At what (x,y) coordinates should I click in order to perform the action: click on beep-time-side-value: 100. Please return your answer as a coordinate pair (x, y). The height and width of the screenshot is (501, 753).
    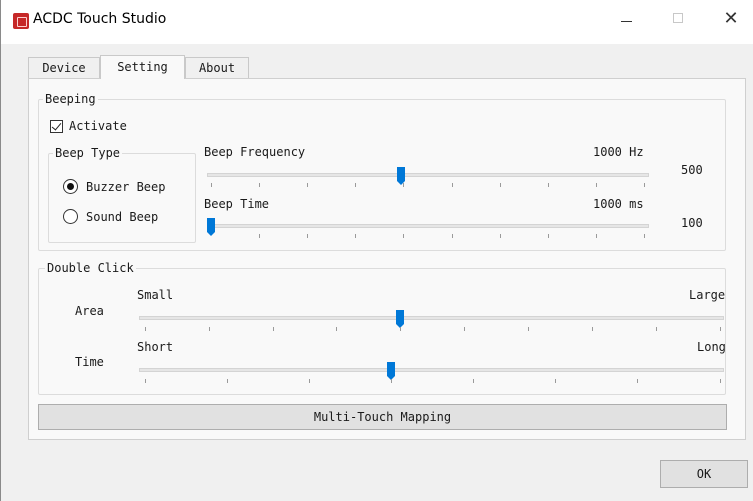
    Looking at the image, I should click on (692, 223).